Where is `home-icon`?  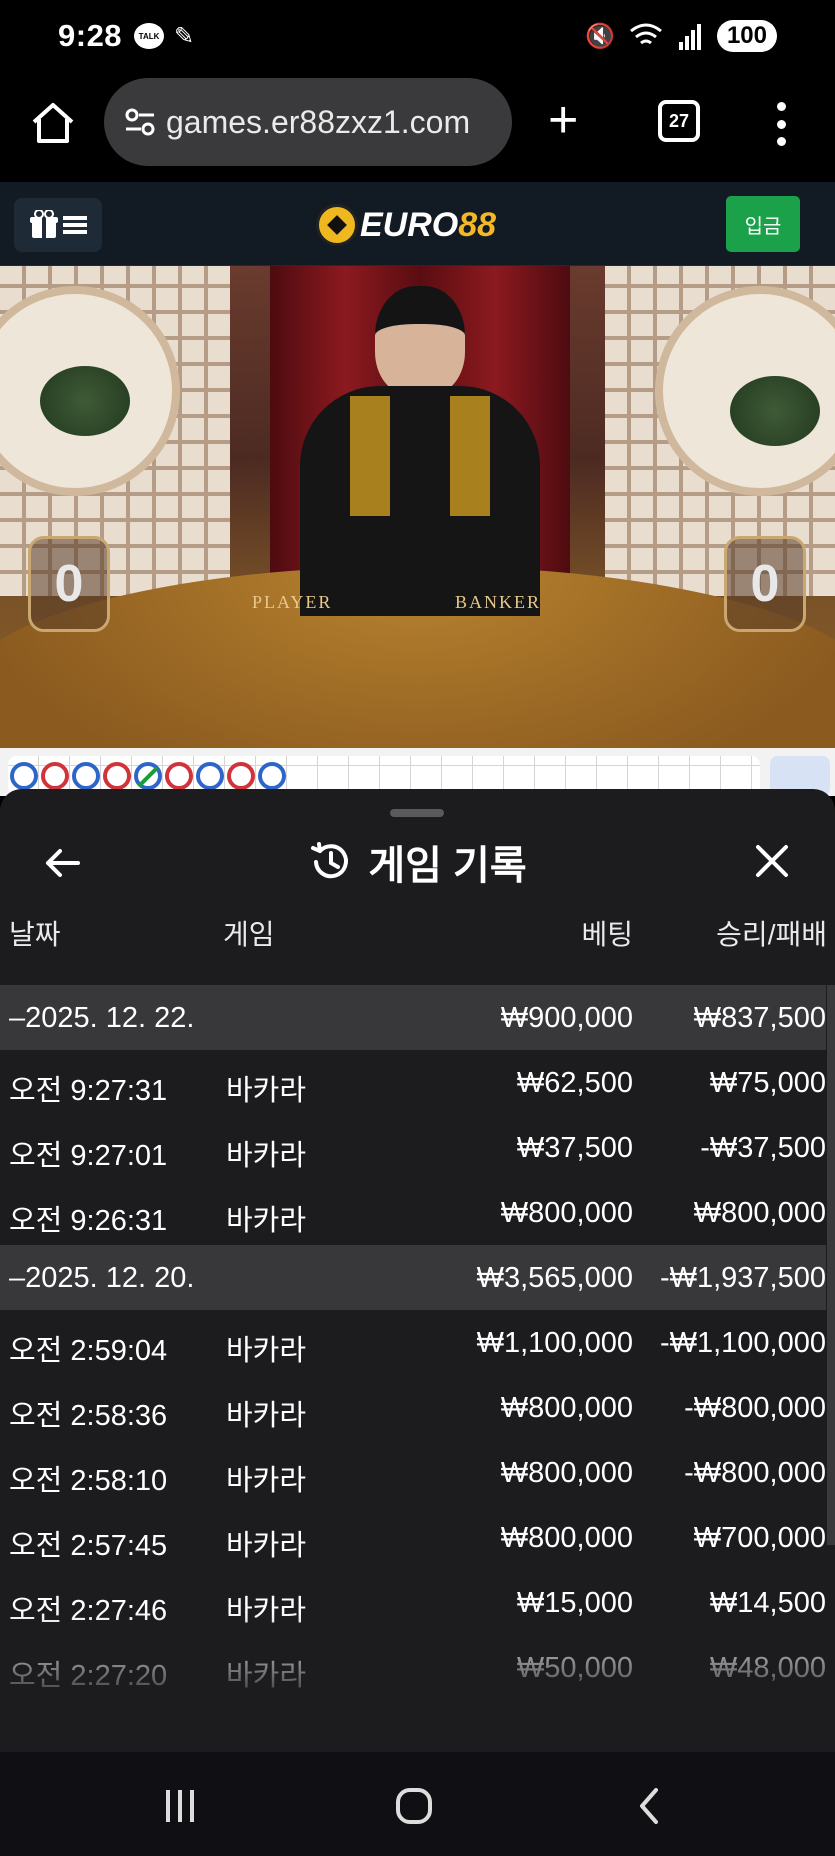 home-icon is located at coordinates (53, 123).